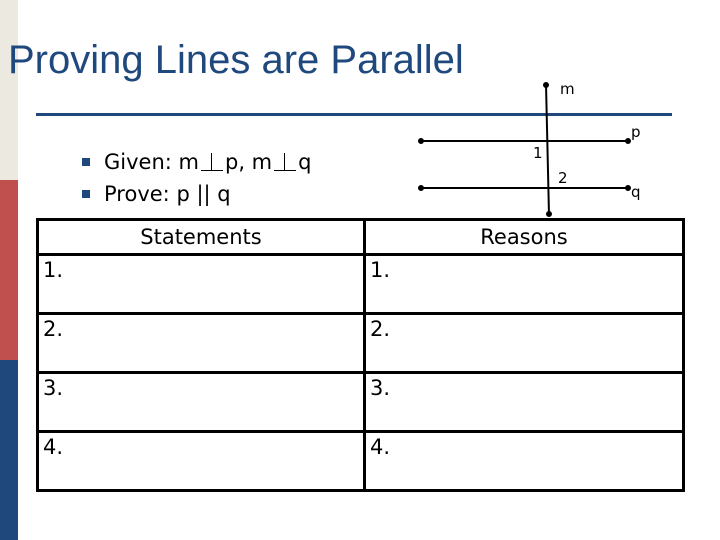  What do you see at coordinates (9, 270) in the screenshot?
I see `sidebar-segment-red` at bounding box center [9, 270].